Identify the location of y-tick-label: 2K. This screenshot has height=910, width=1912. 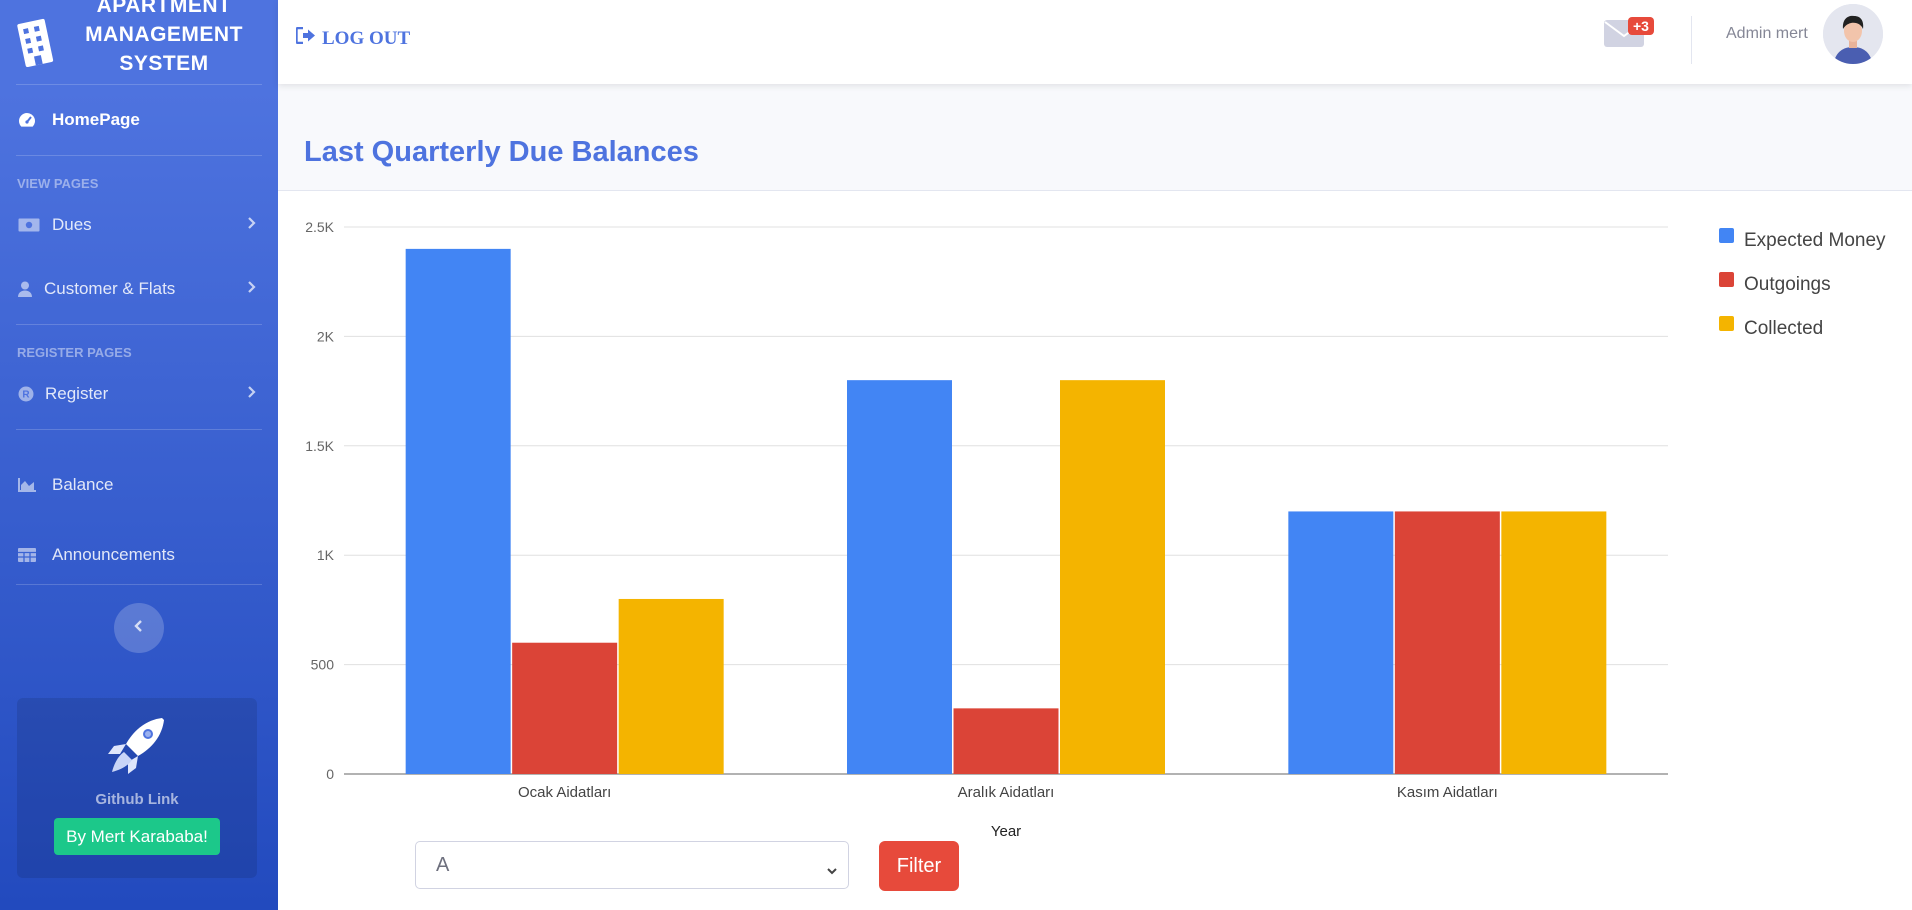
(326, 336).